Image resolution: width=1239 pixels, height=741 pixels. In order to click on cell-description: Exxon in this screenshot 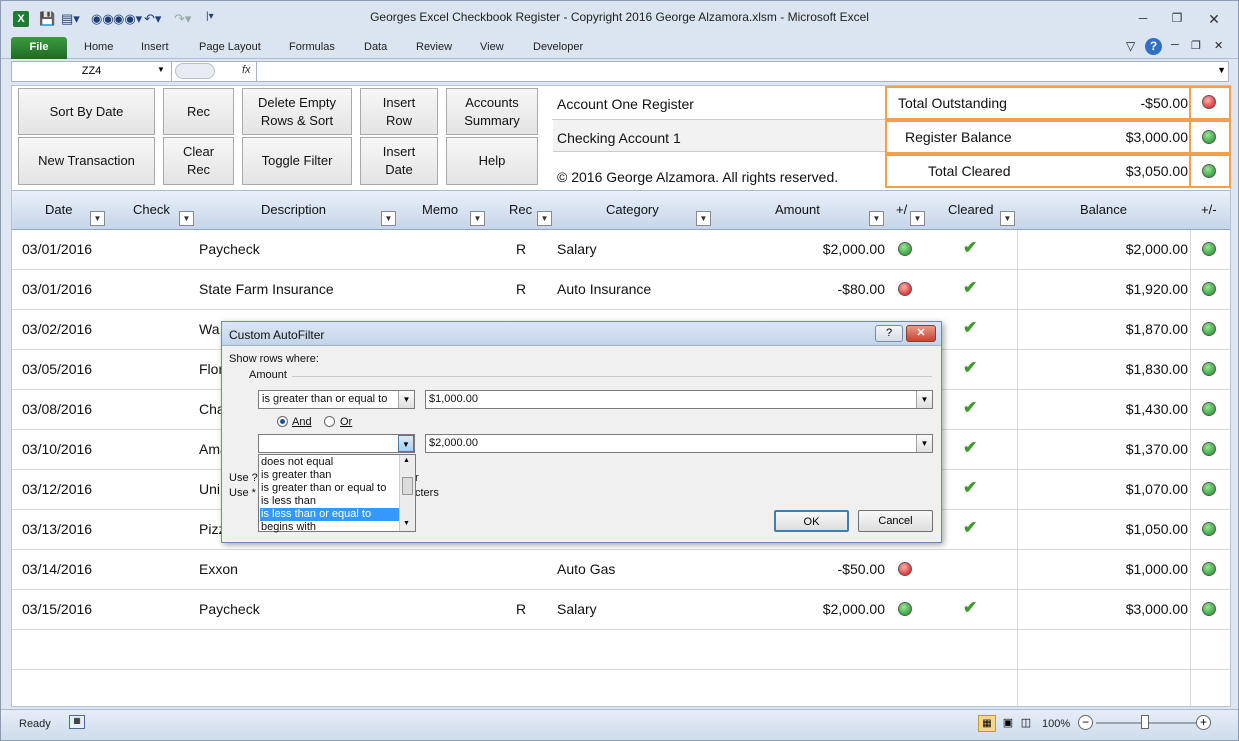, I will do `click(218, 569)`.